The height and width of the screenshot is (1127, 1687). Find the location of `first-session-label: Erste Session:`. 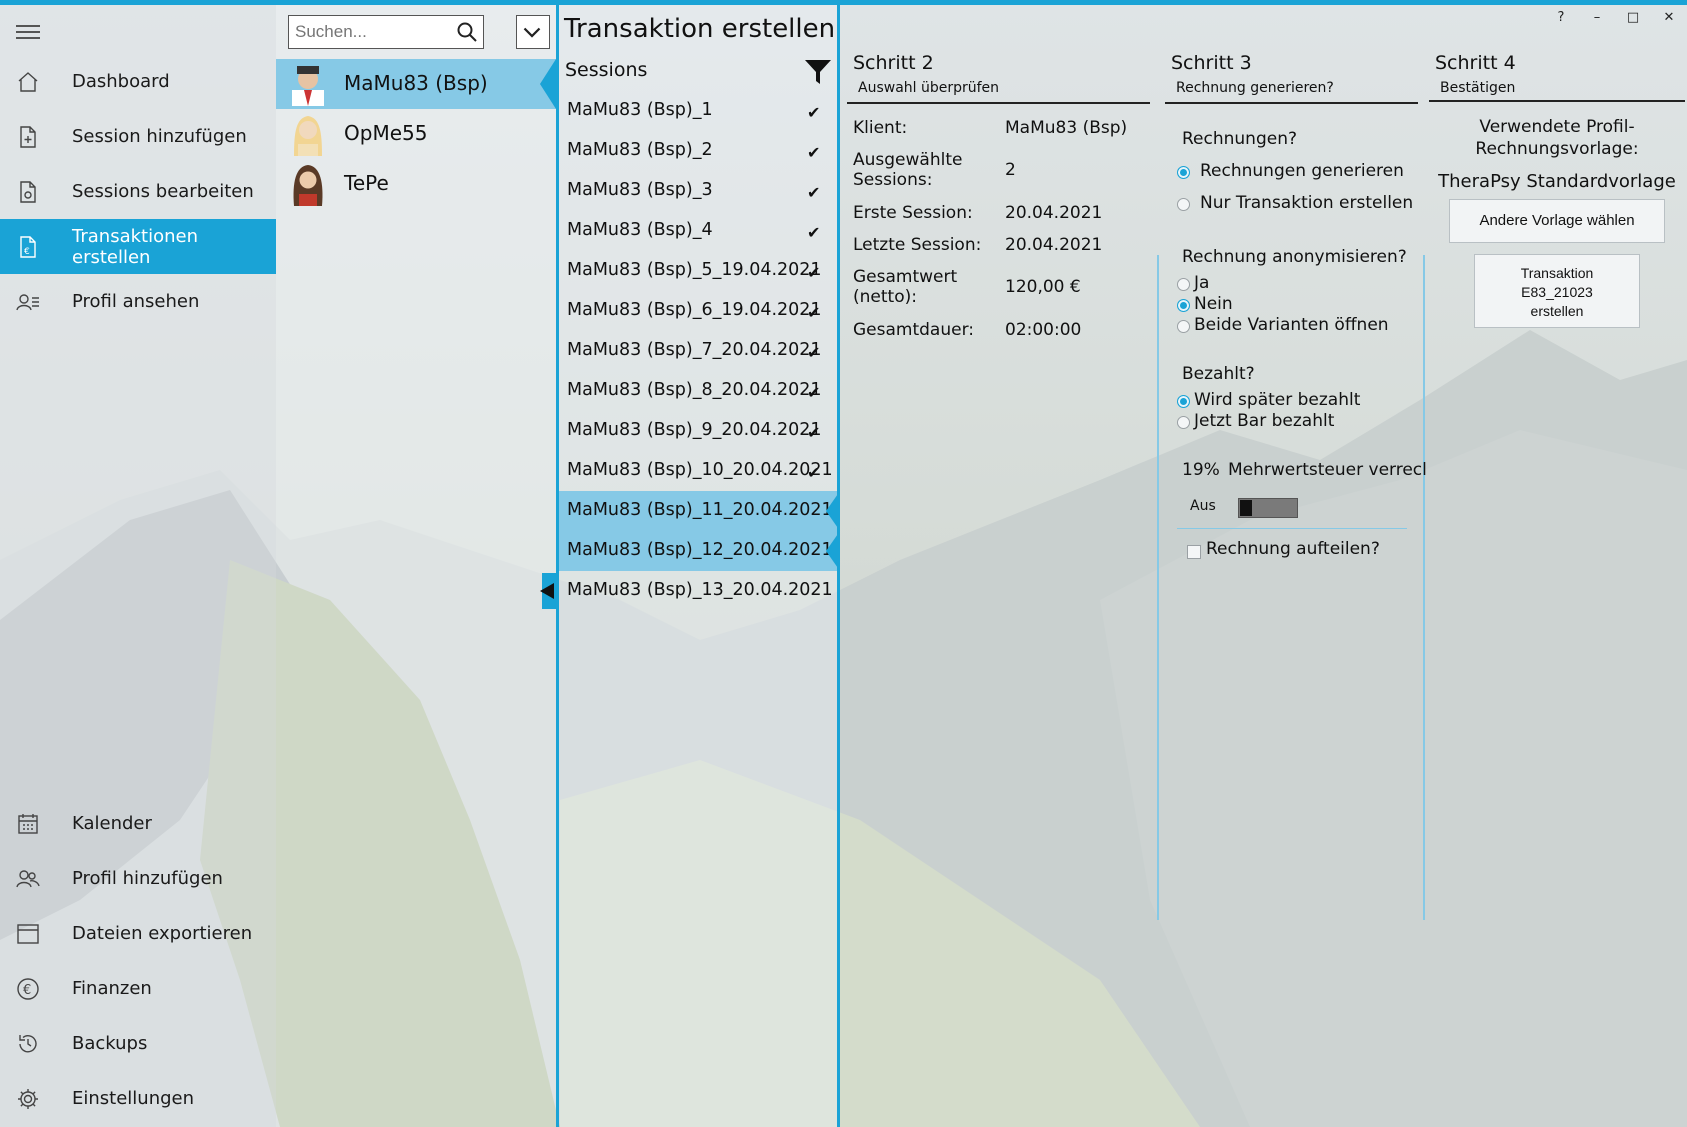

first-session-label: Erste Session: is located at coordinates (913, 213).